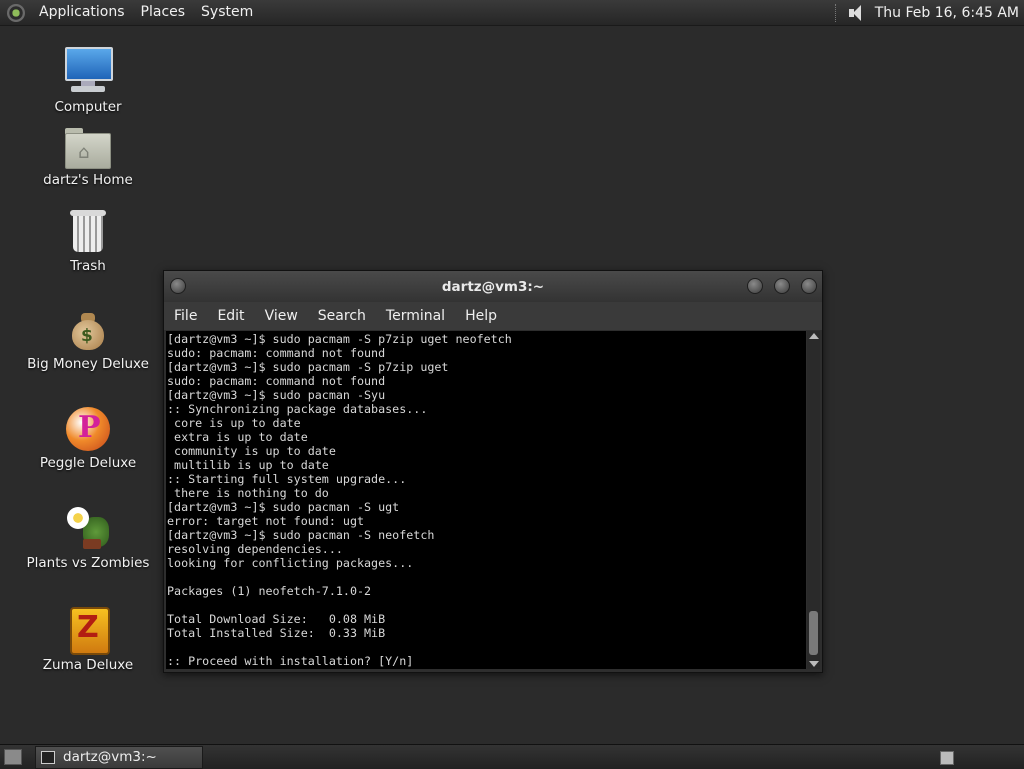 This screenshot has height=769, width=1024. I want to click on computer-icon, so click(88, 70).